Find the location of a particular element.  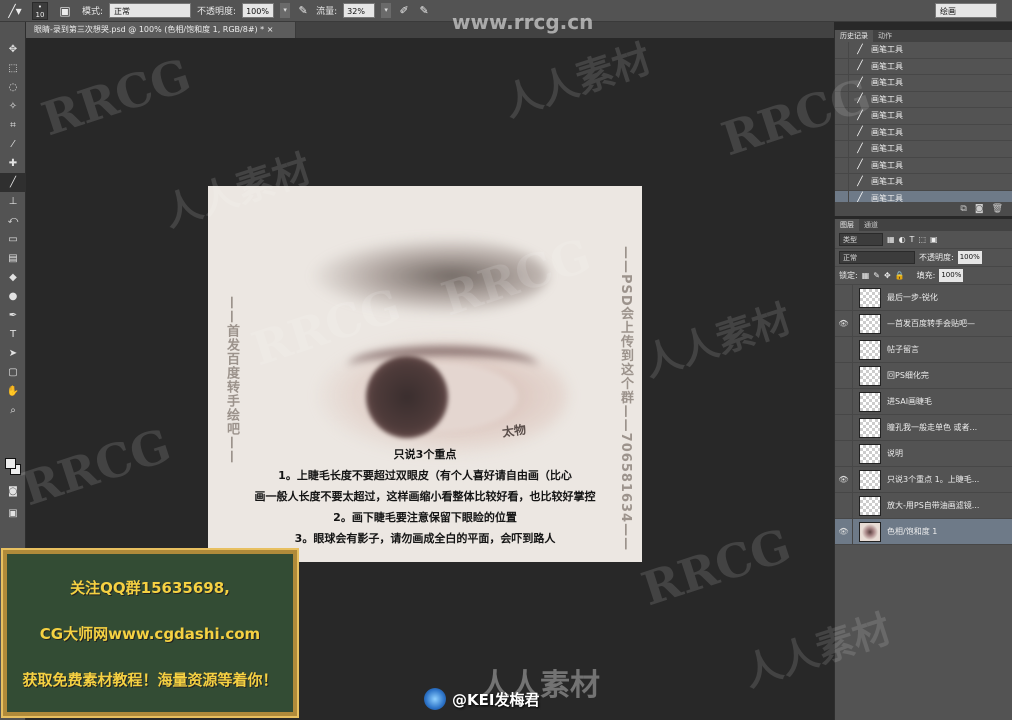

brush-size-picker: • 10 is located at coordinates (40, 10).